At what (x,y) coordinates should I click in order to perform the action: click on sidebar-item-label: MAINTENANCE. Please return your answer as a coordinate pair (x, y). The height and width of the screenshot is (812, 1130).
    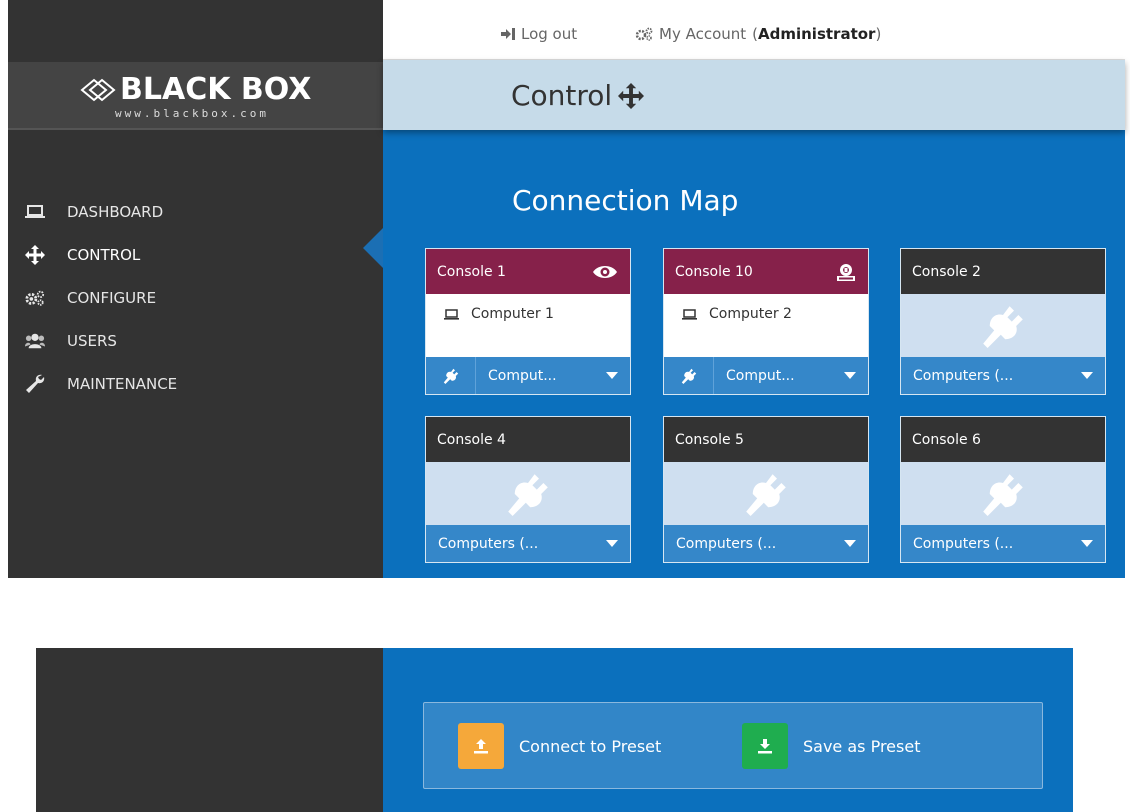
    Looking at the image, I should click on (122, 383).